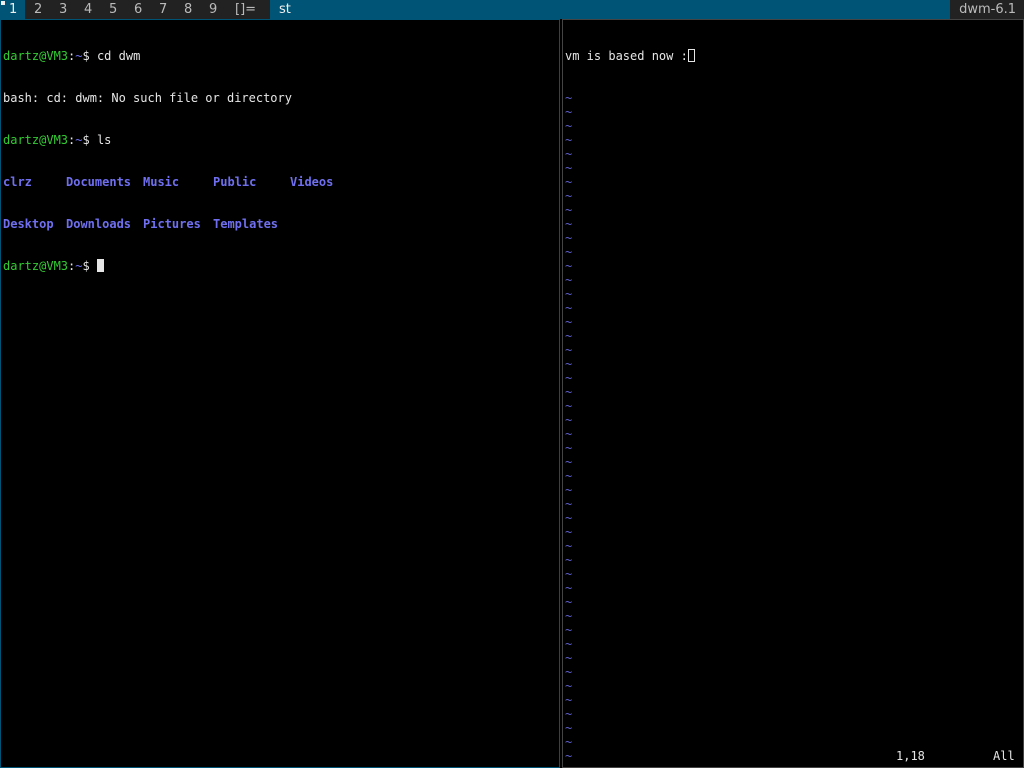 This screenshot has height=768, width=1024. What do you see at coordinates (3, 3) in the screenshot?
I see `occupied-indicator-icon` at bounding box center [3, 3].